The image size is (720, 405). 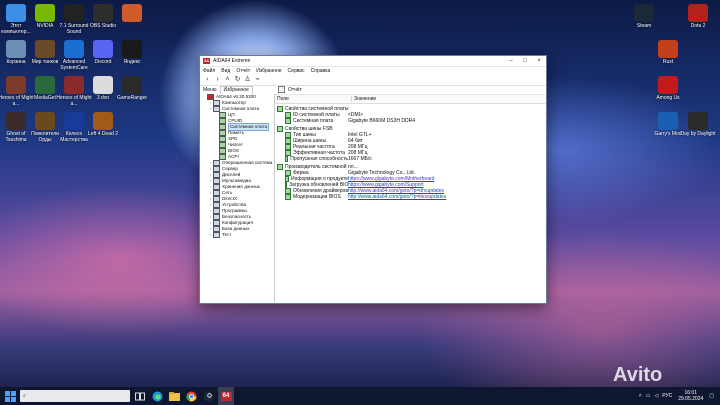 I want to click on desktop-icon: Day by Daylight, so click(x=698, y=124).